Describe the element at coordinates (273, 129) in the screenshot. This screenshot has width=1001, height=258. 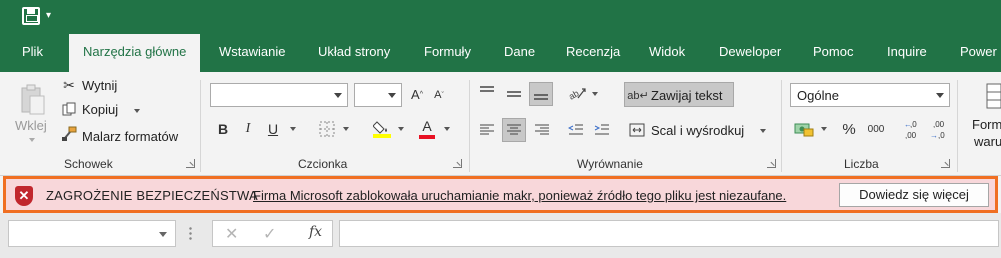
I see `underline-button: U` at that location.